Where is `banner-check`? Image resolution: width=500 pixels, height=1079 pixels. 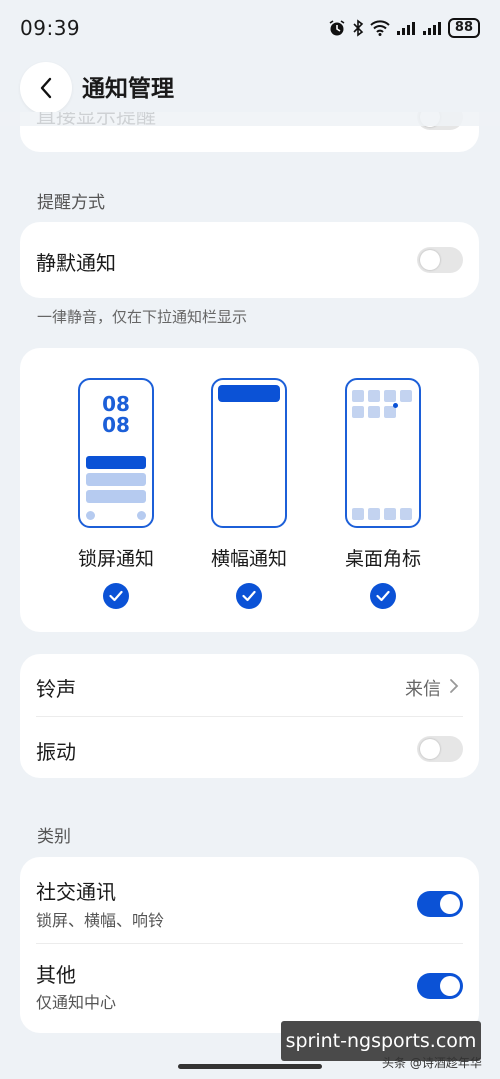 banner-check is located at coordinates (249, 596).